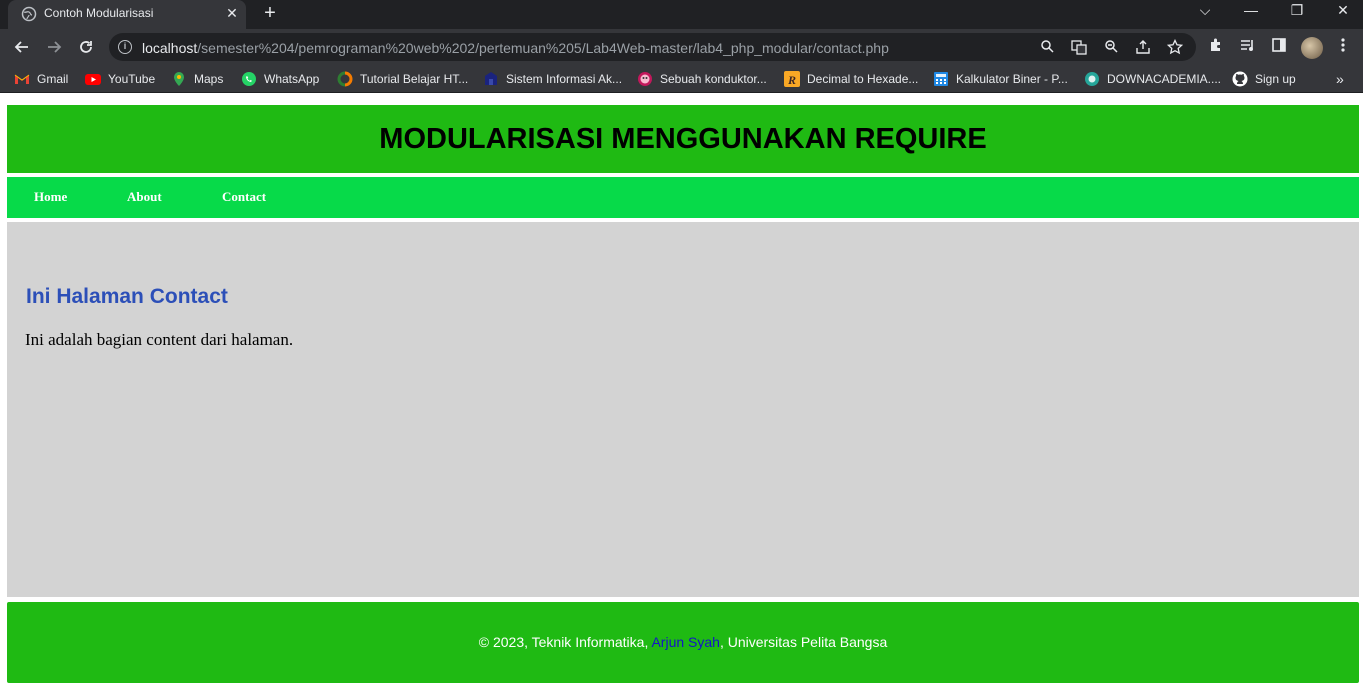  I want to click on svg-text: R, so click(791, 80).